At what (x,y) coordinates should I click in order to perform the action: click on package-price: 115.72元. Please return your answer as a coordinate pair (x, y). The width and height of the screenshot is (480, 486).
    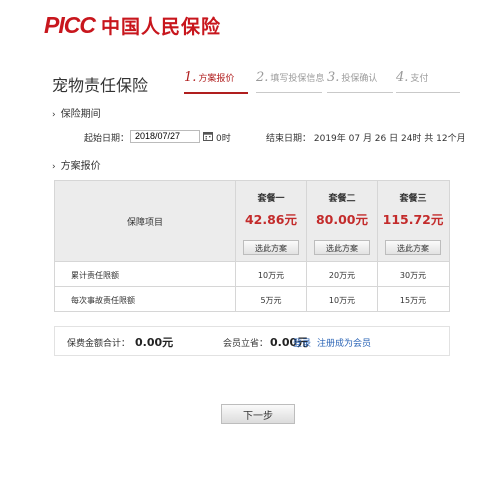
    Looking at the image, I should click on (413, 219).